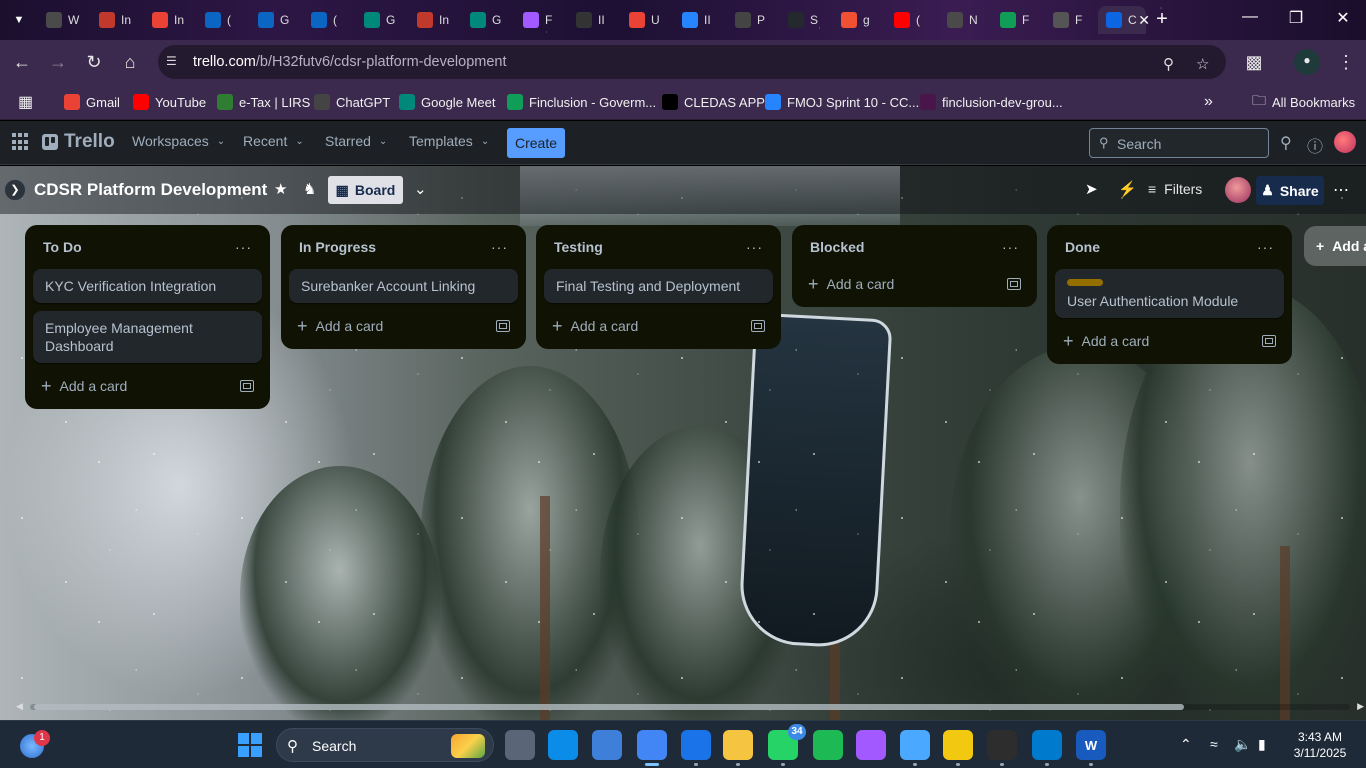  What do you see at coordinates (1345, 142) in the screenshot?
I see `user-avatar` at bounding box center [1345, 142].